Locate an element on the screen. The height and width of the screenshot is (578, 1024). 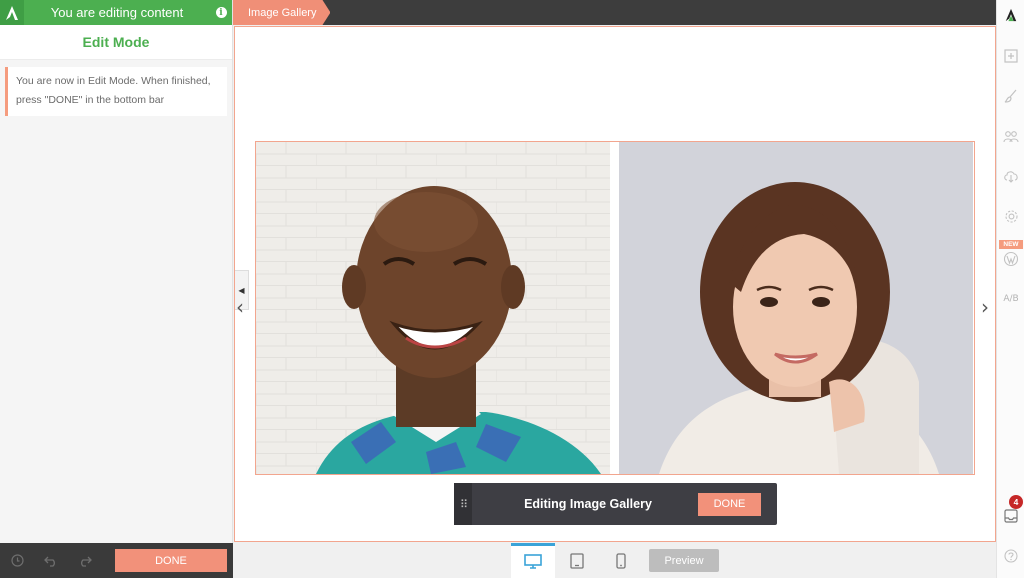
mode-title: Edit Mode is located at coordinates (116, 42).